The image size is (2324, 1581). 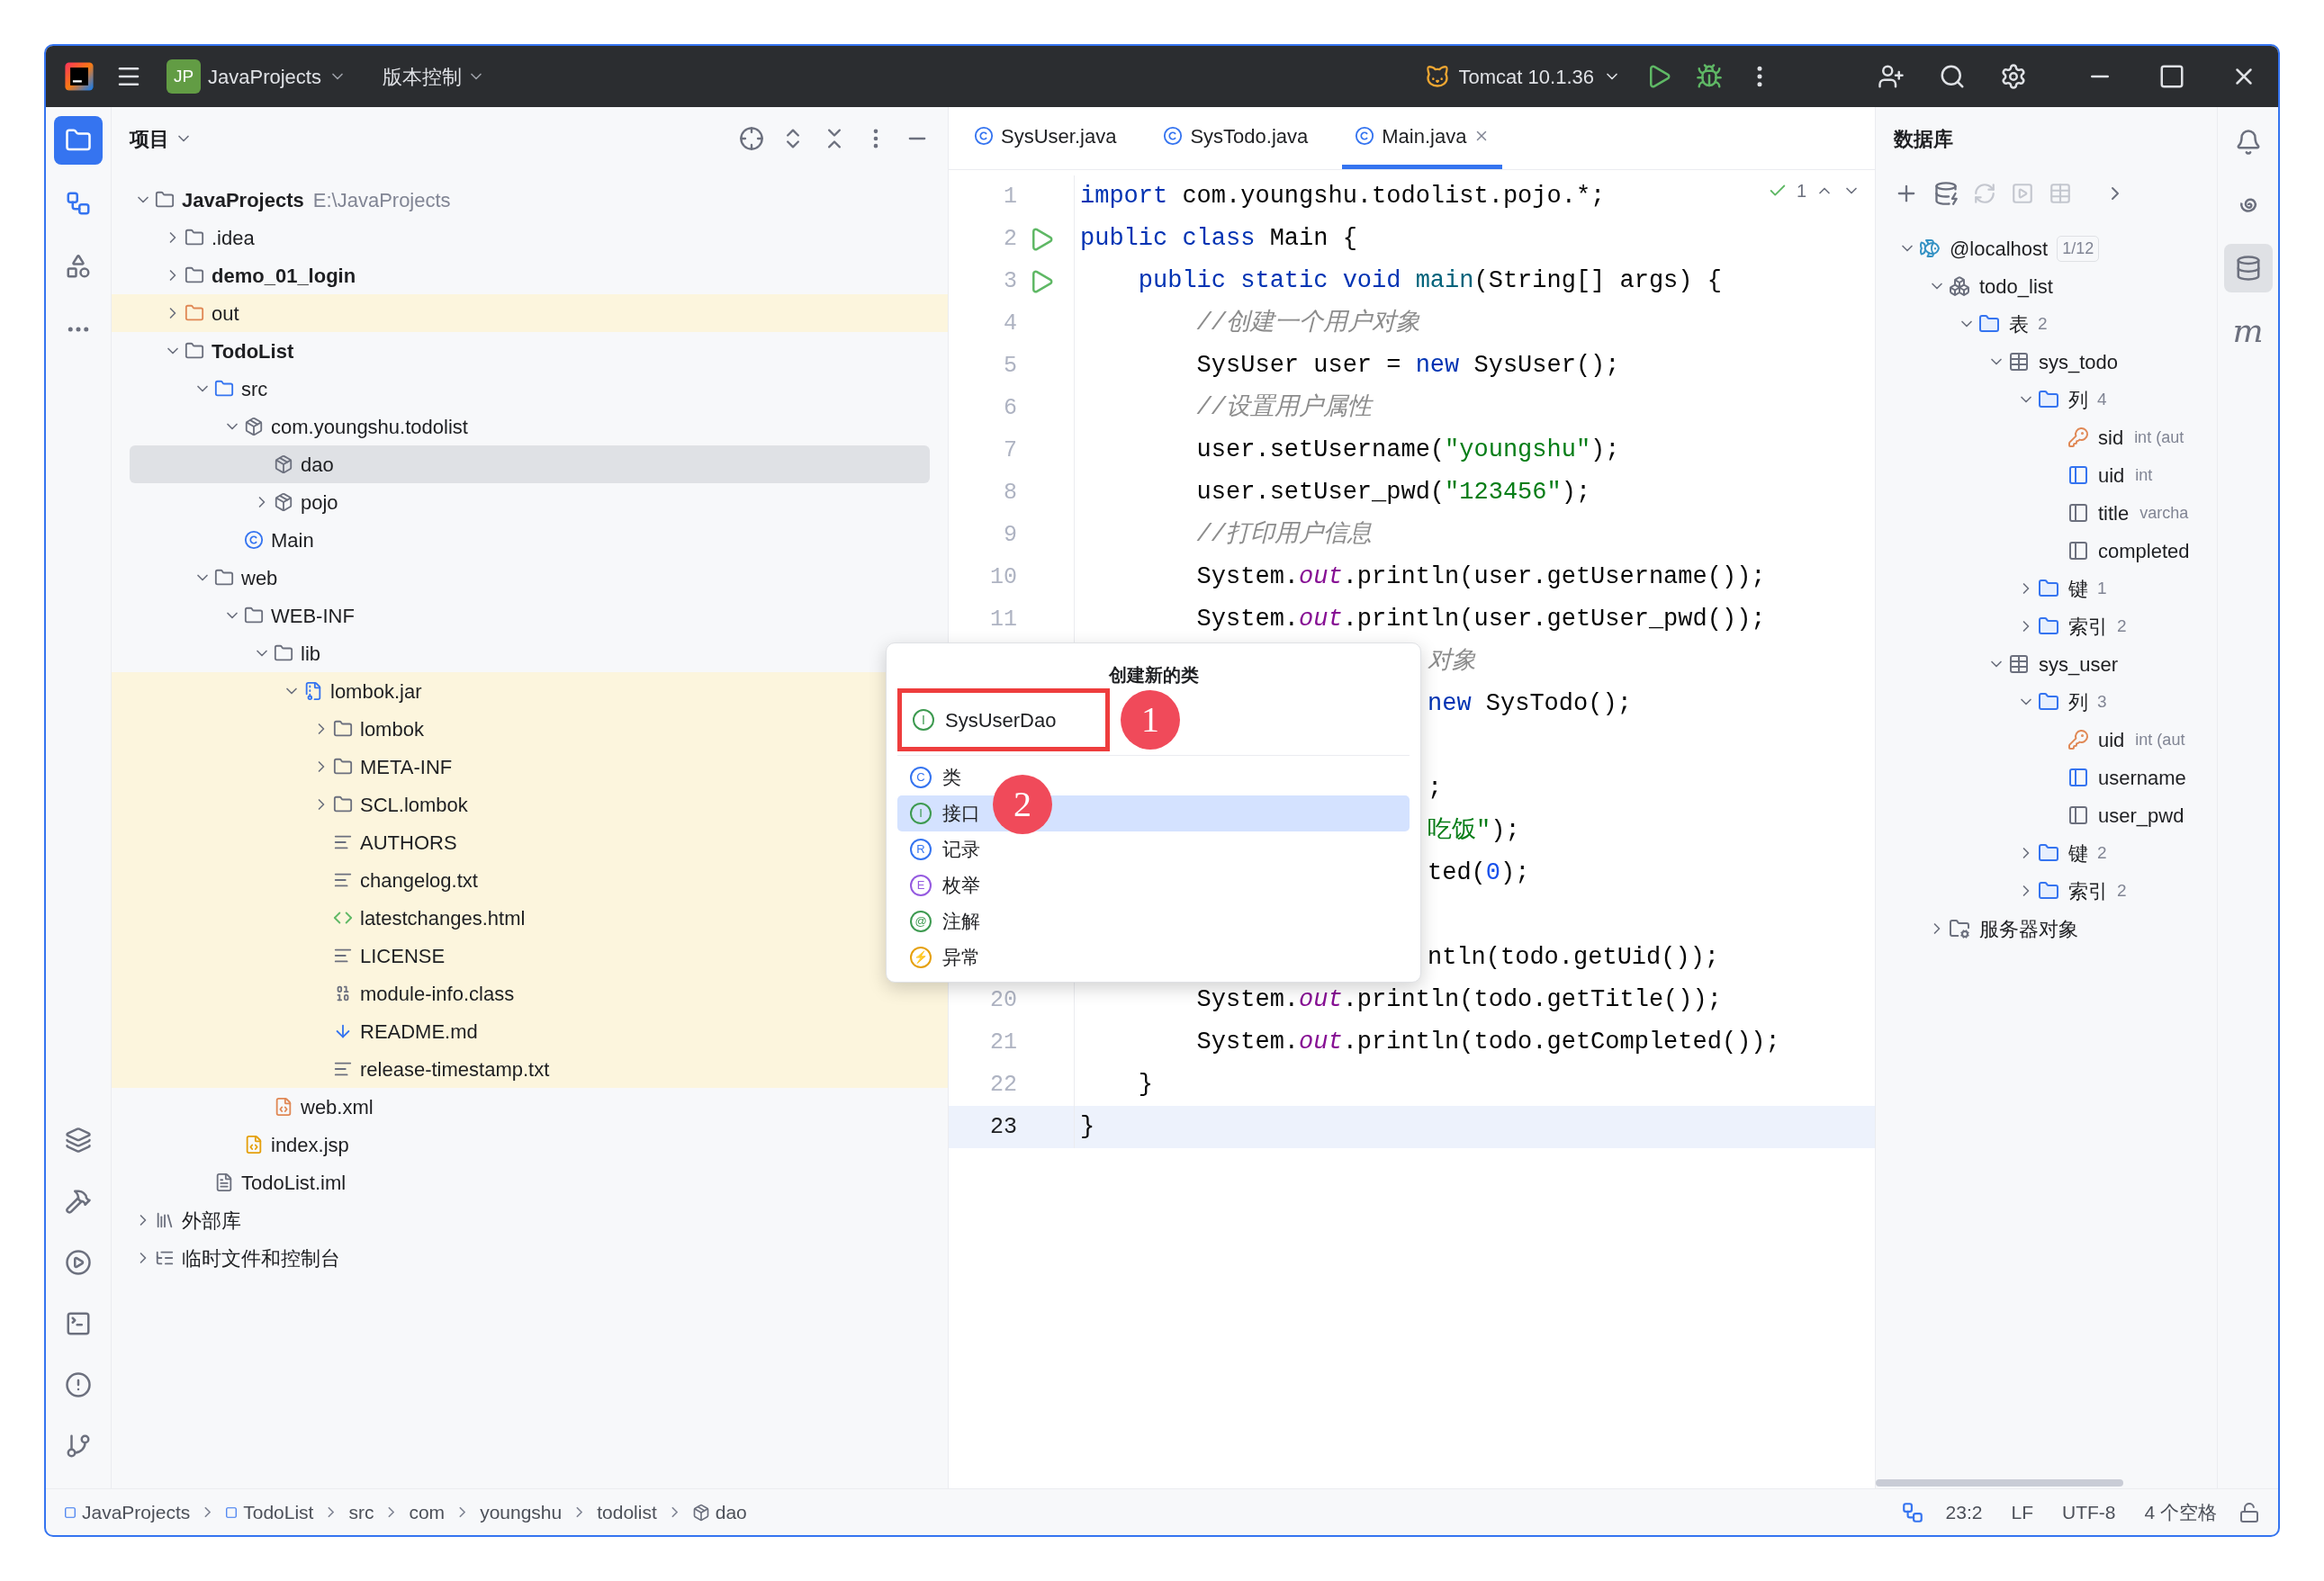 What do you see at coordinates (2046, 362) in the screenshot?
I see `tree-item: sys_todo` at bounding box center [2046, 362].